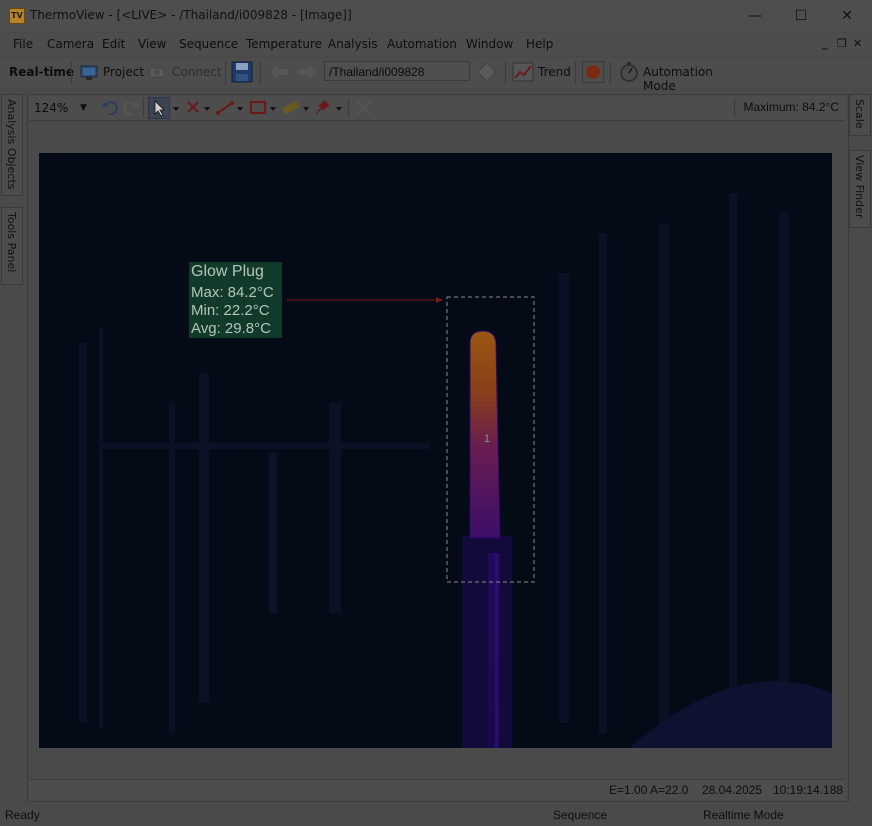 Image resolution: width=872 pixels, height=826 pixels. I want to click on mdi-minimize-button: _, so click(825, 43).